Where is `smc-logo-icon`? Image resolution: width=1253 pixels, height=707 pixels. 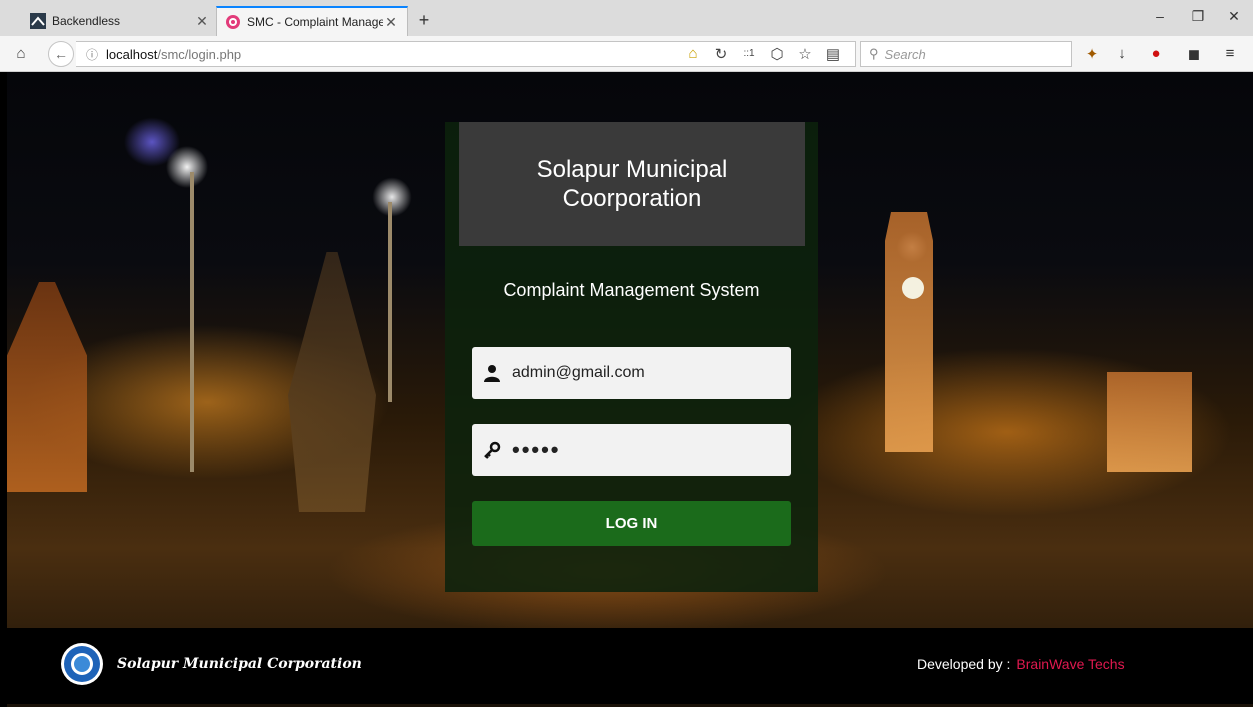 smc-logo-icon is located at coordinates (82, 664).